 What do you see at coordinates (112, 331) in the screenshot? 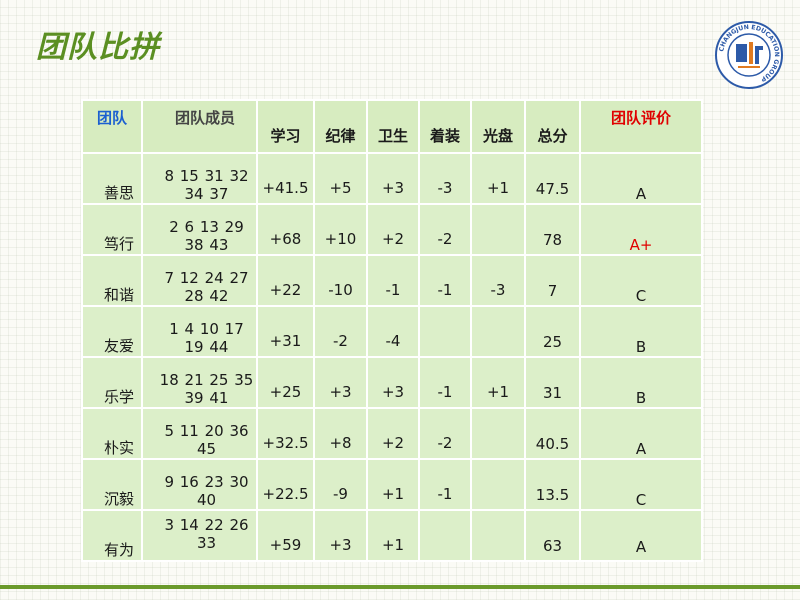
I see `team-name: 友爱` at bounding box center [112, 331].